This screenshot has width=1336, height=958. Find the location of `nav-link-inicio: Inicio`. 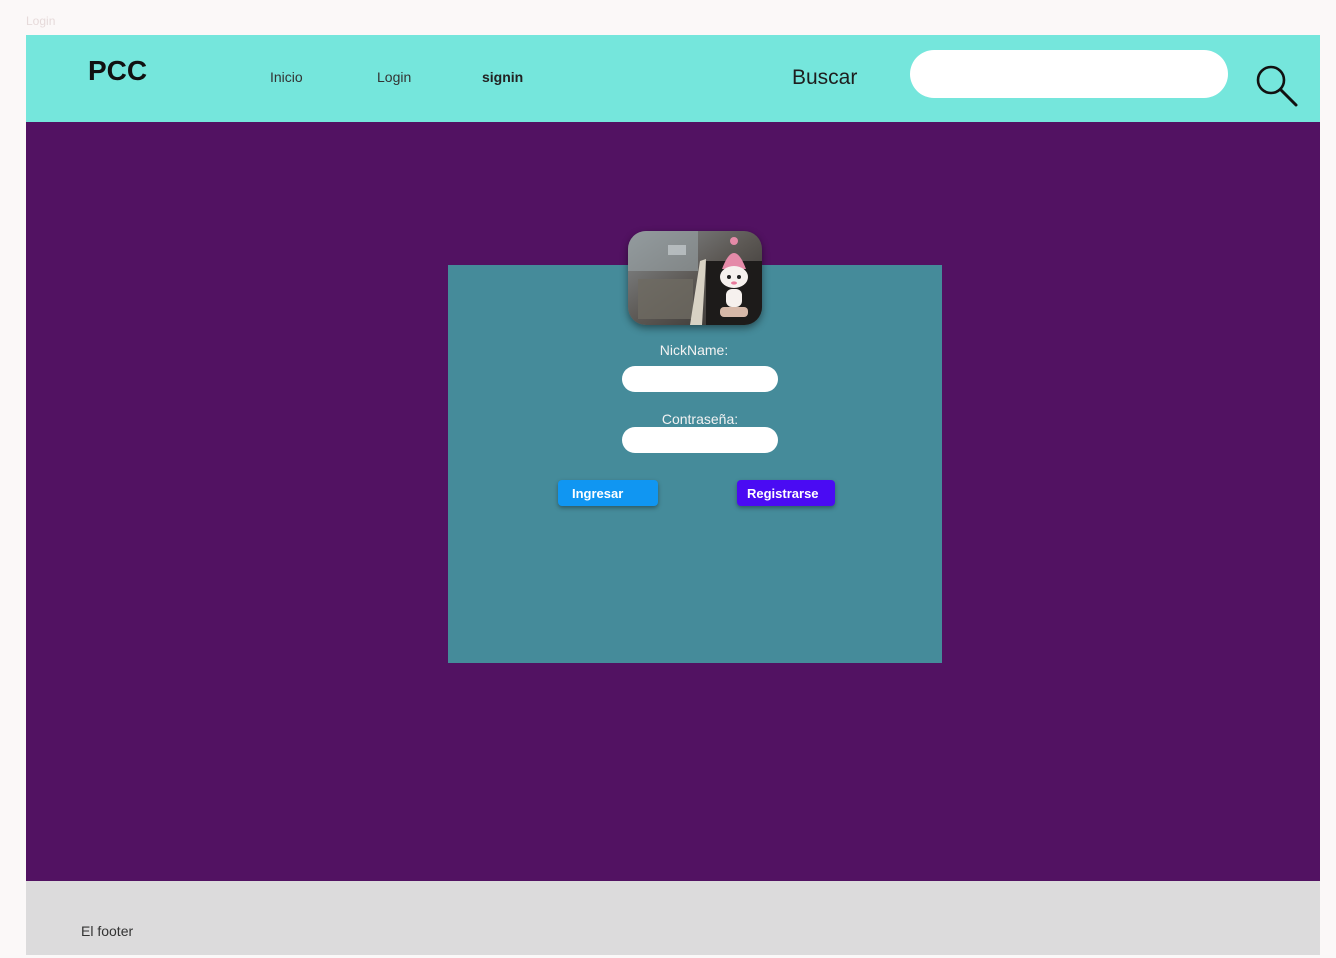

nav-link-inicio: Inicio is located at coordinates (286, 77).